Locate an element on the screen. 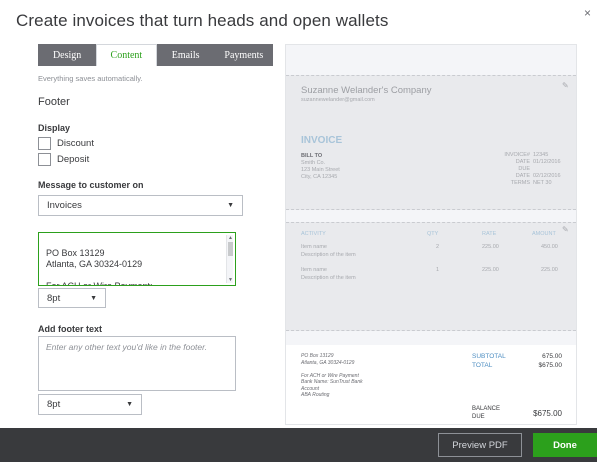 The height and width of the screenshot is (462, 597). discount-checkbox is located at coordinates (44, 143).